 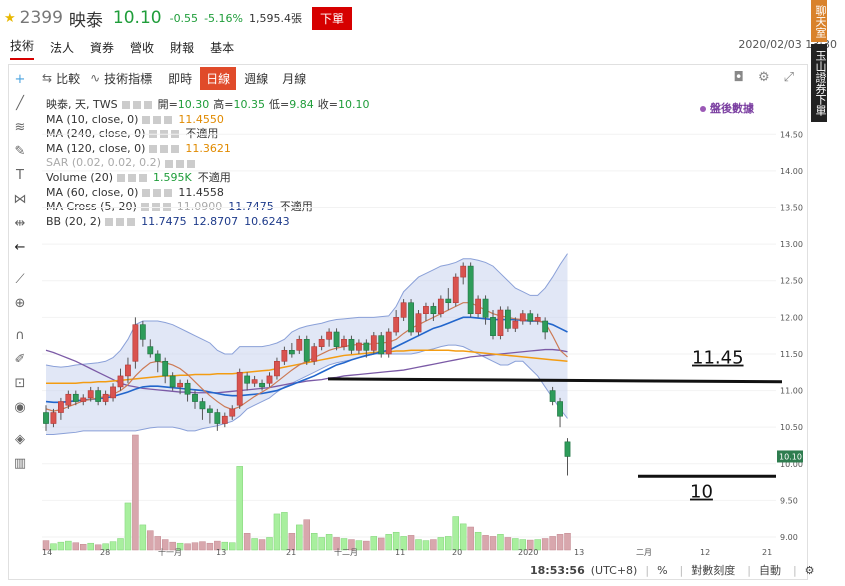 What do you see at coordinates (20, 440) in the screenshot?
I see `layers-icon: ◈` at bounding box center [20, 440].